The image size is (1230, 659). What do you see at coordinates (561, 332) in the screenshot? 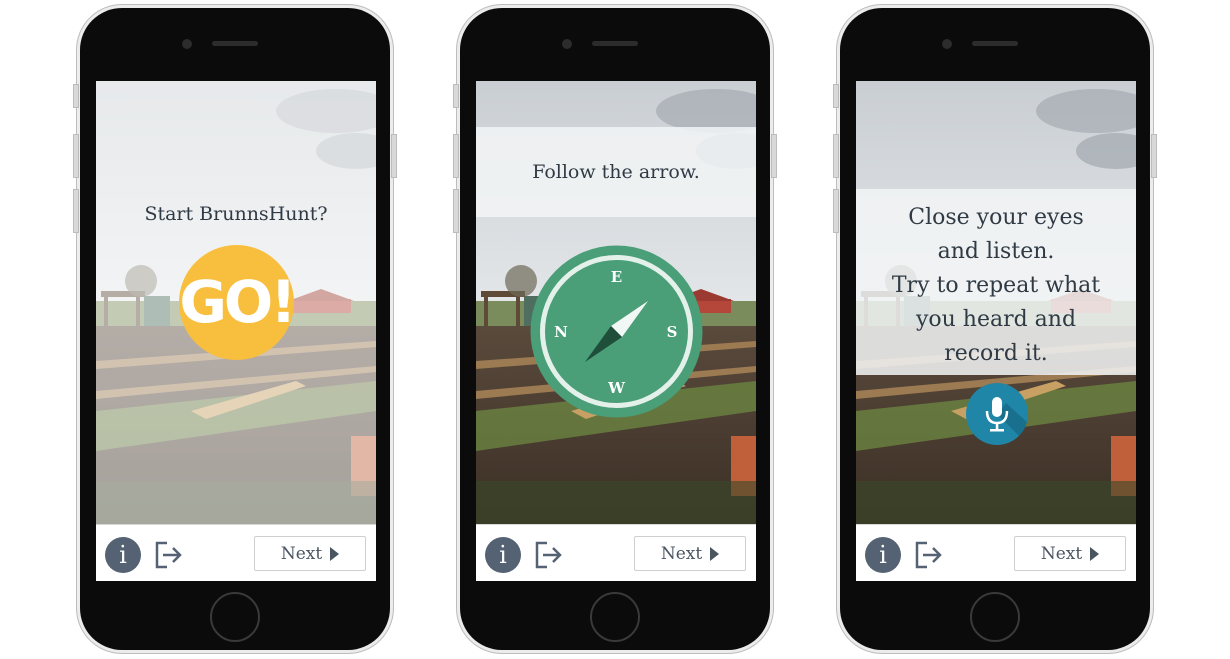
I see `compass-letter-left: N` at bounding box center [561, 332].